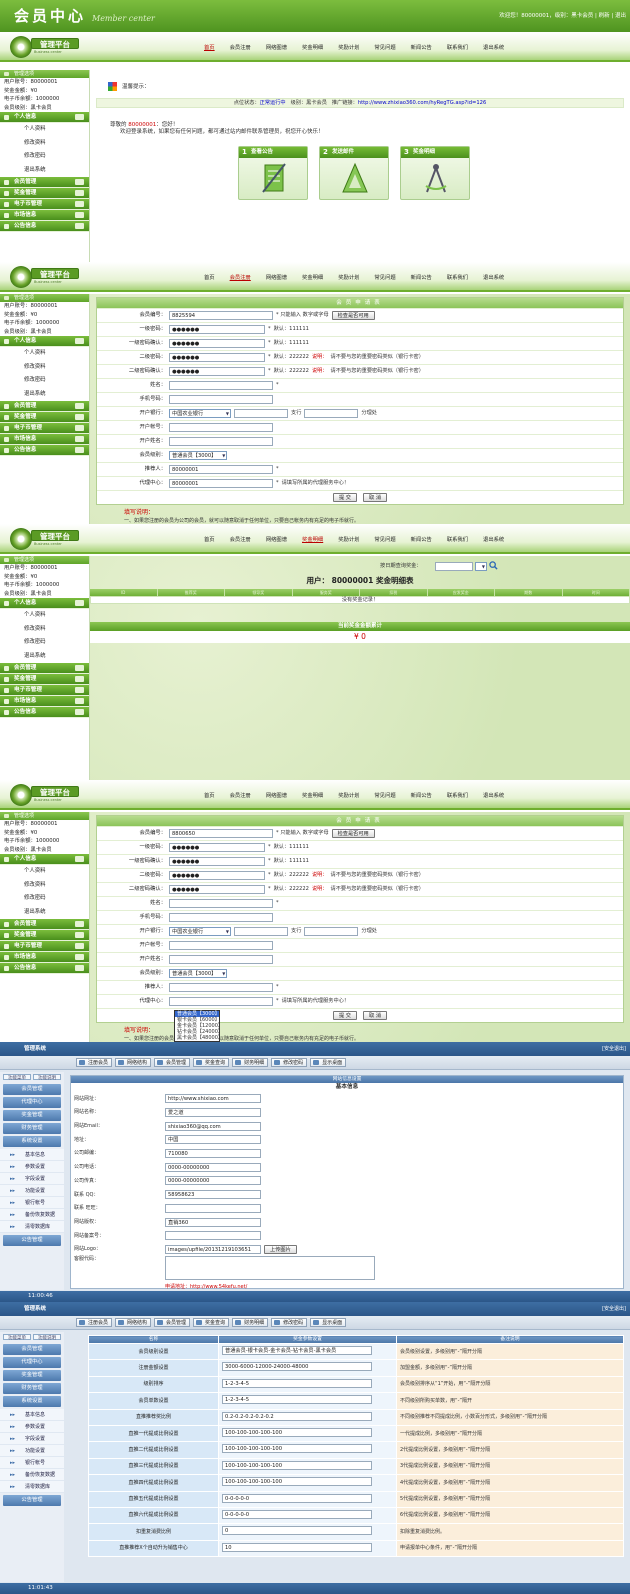 This screenshot has height=1594, width=630. Describe the element at coordinates (221, 399) in the screenshot. I see `phone-input` at that location.